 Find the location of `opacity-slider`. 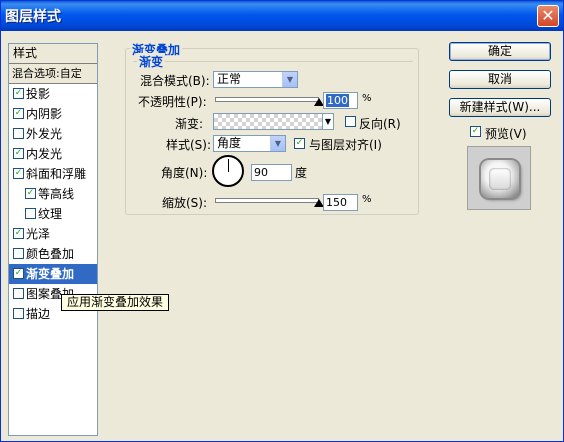

opacity-slider is located at coordinates (267, 99).